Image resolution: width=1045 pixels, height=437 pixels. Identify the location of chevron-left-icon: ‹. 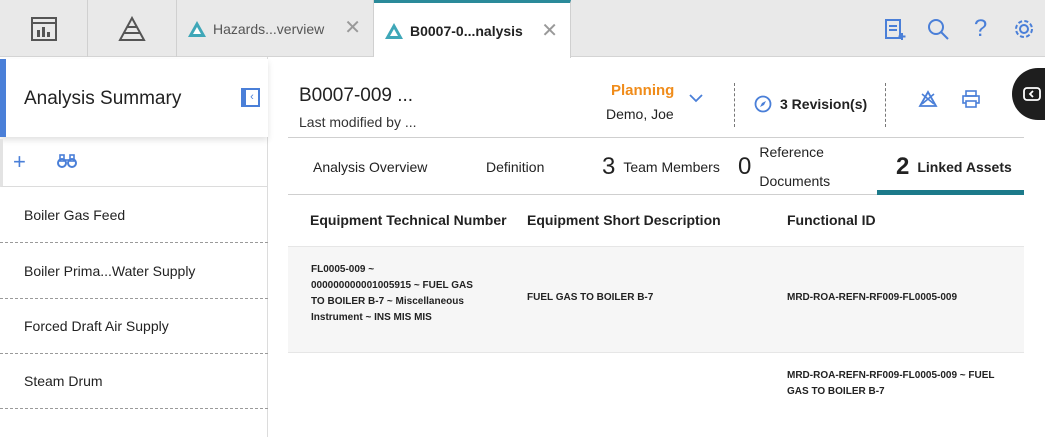
(252, 97).